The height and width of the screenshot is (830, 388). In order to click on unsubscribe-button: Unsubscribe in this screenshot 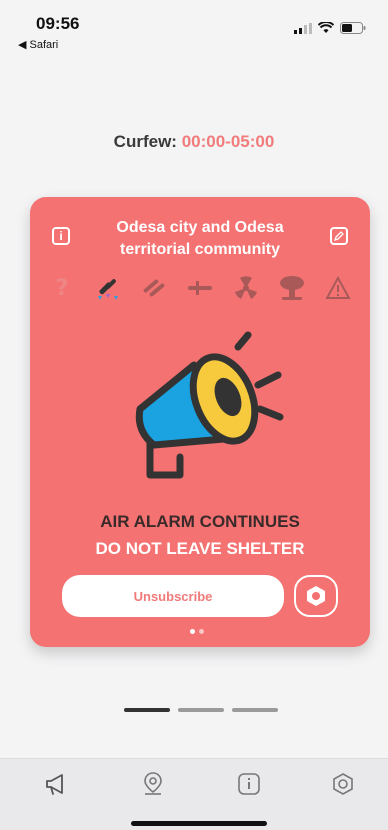, I will do `click(173, 596)`.